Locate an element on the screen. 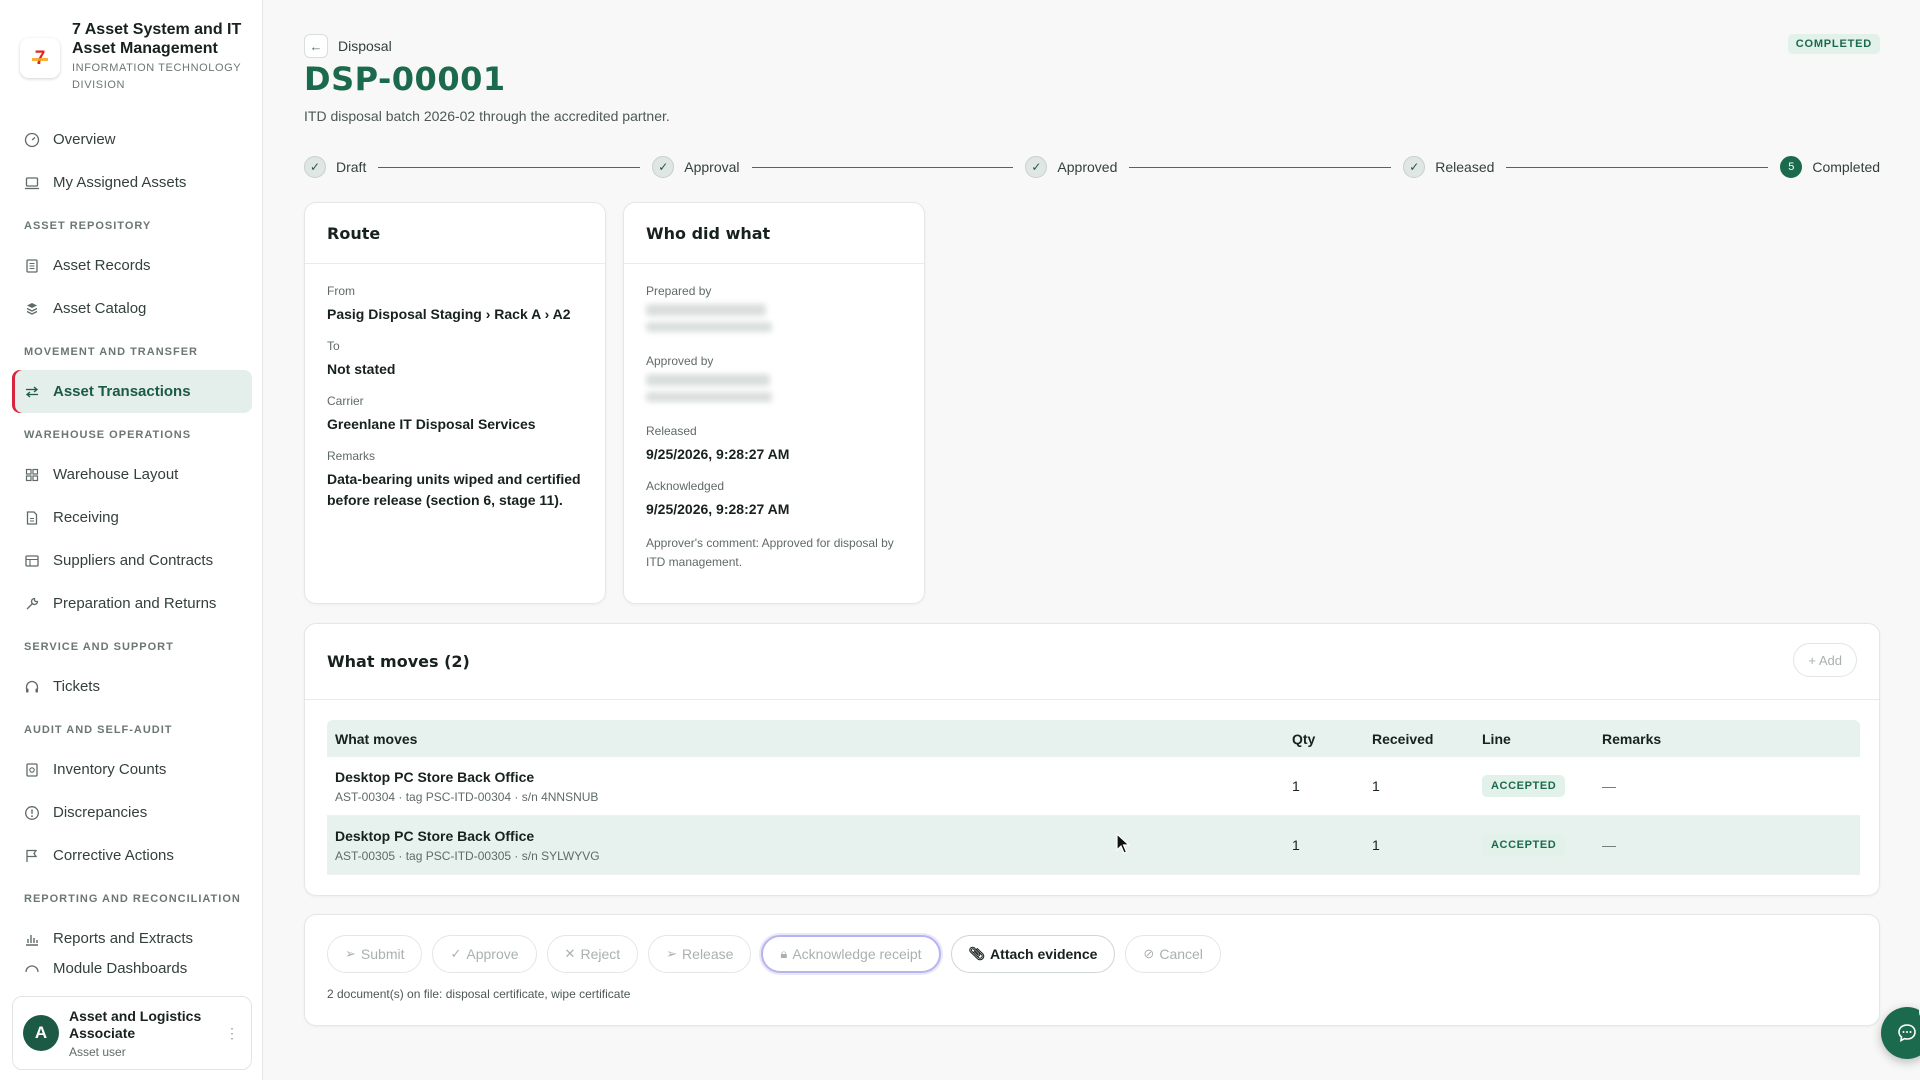 The image size is (1920, 1080). submit-button: ➢ Submit is located at coordinates (375, 954).